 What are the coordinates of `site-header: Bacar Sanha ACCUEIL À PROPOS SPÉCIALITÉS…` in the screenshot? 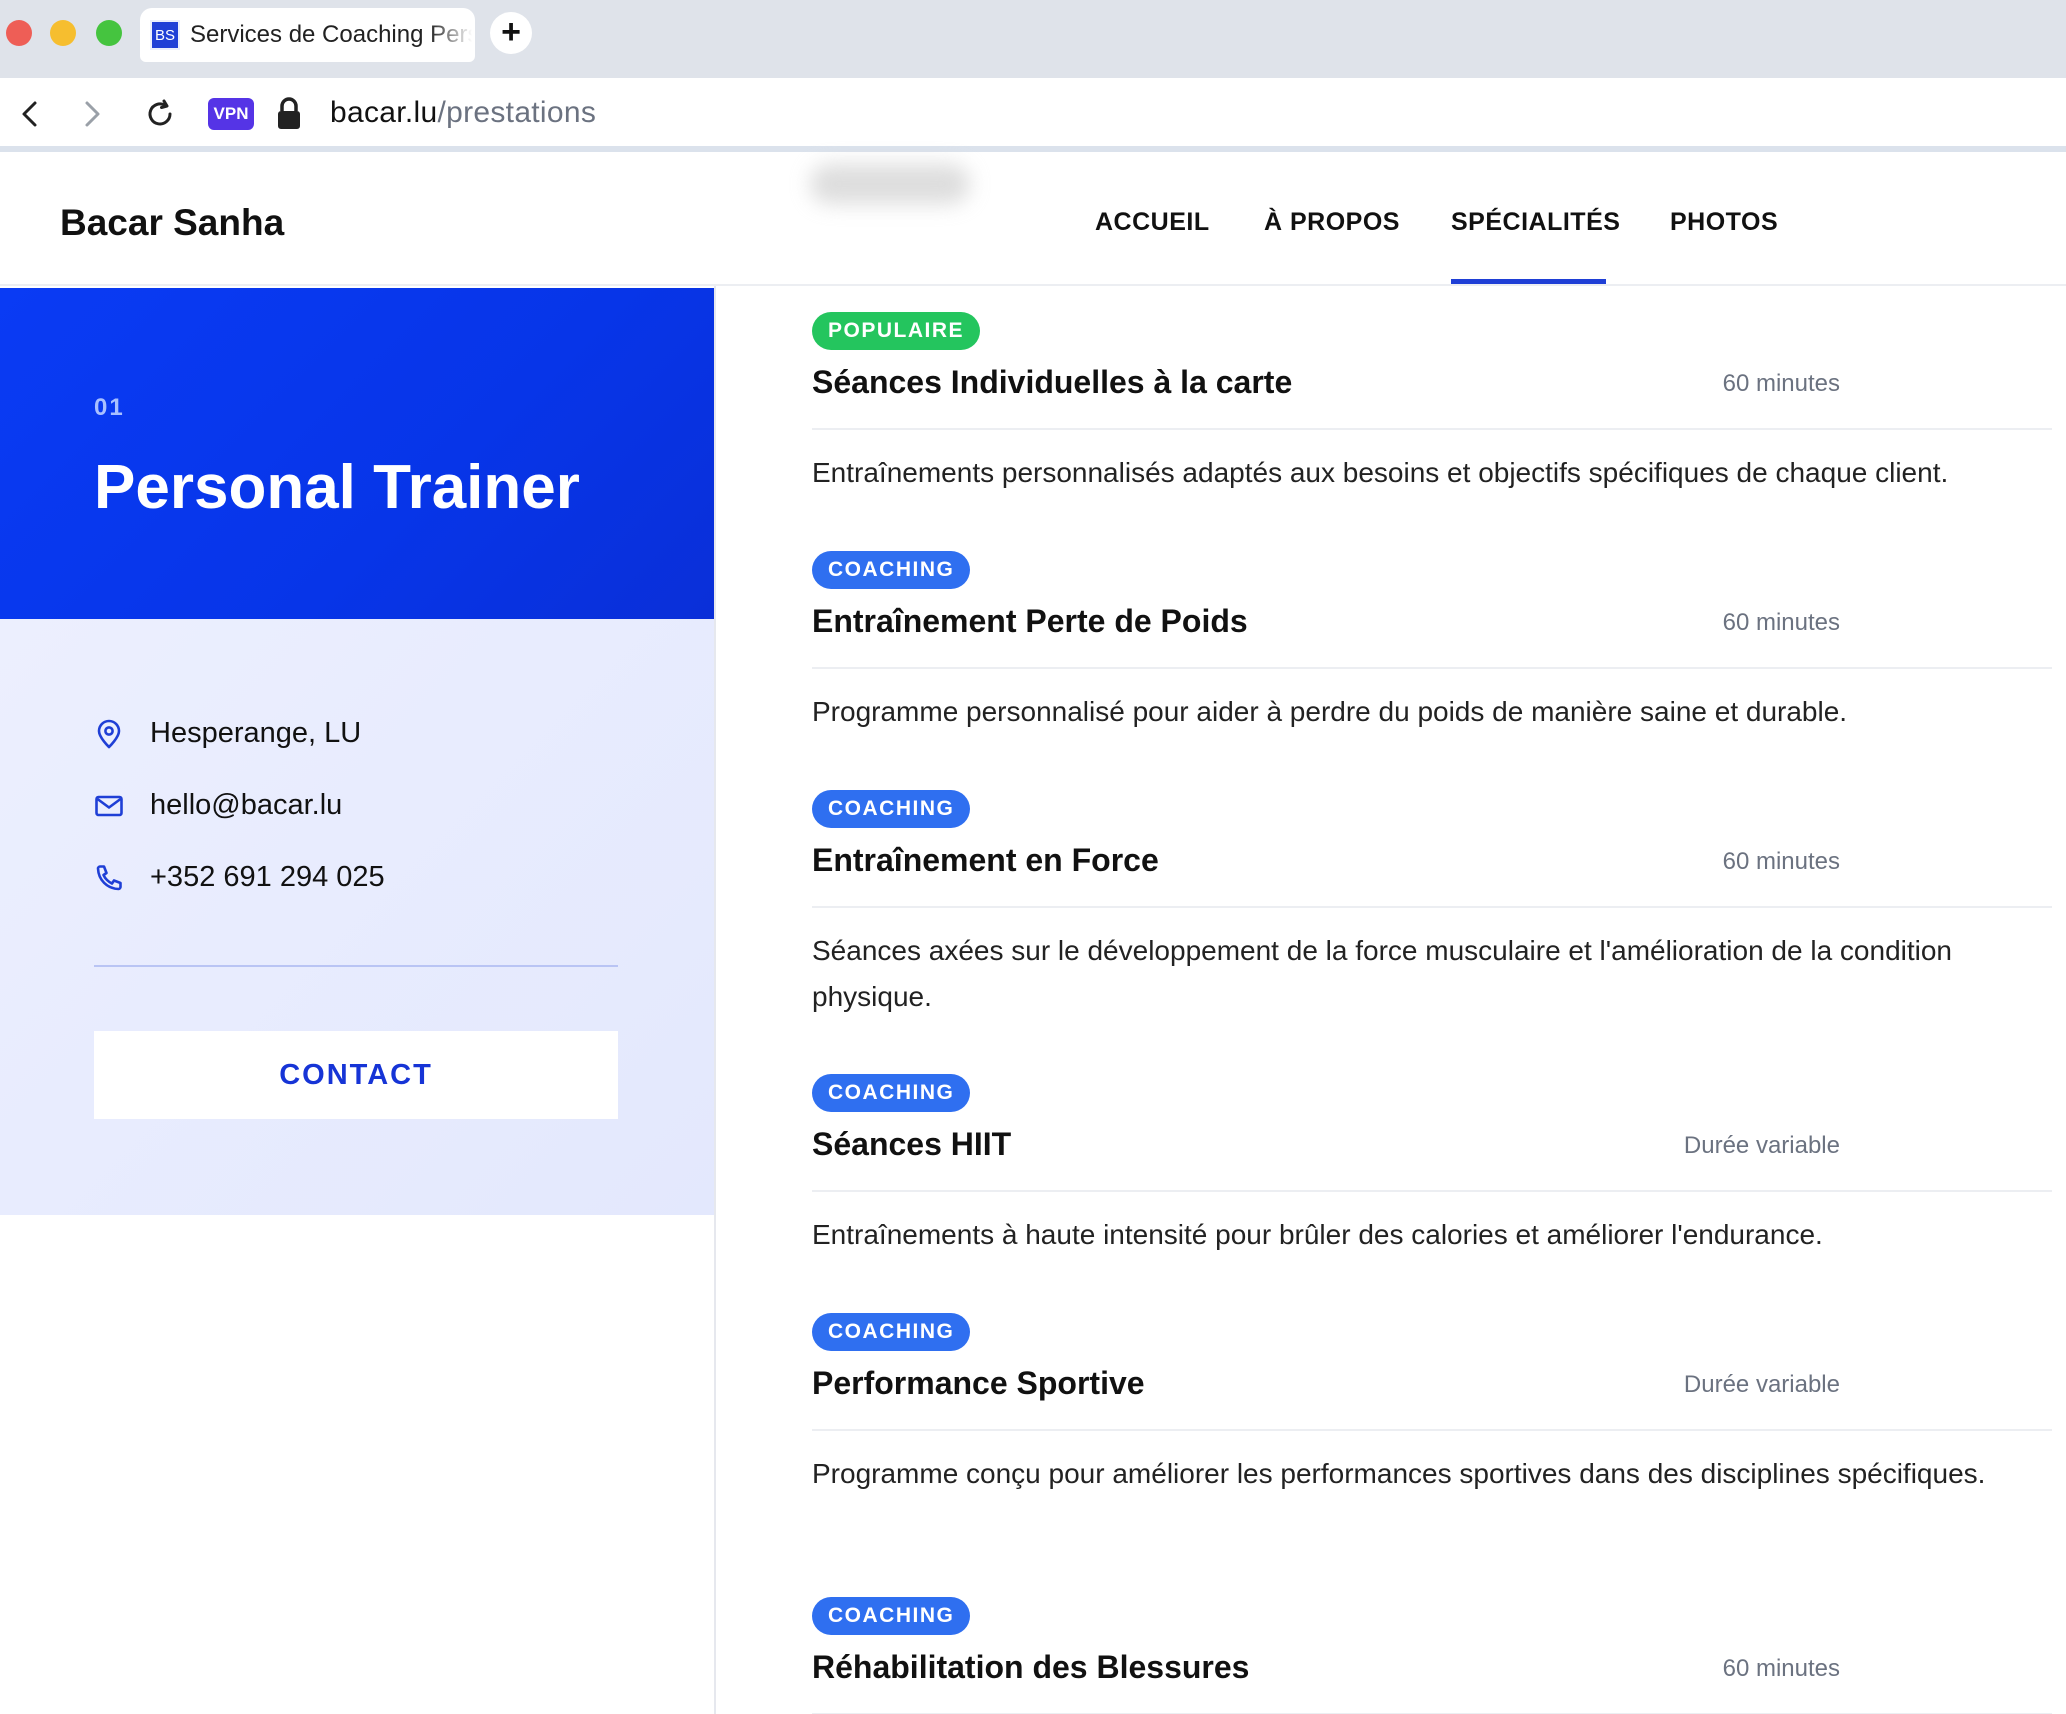 It's located at (1033, 222).